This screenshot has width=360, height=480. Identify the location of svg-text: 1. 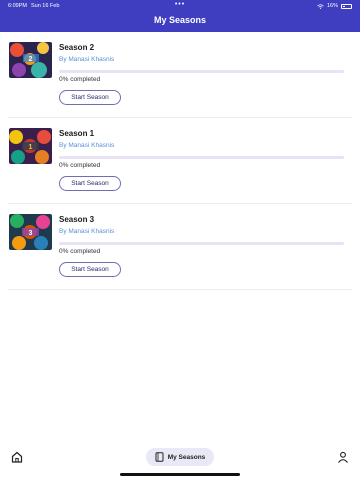
(31, 147).